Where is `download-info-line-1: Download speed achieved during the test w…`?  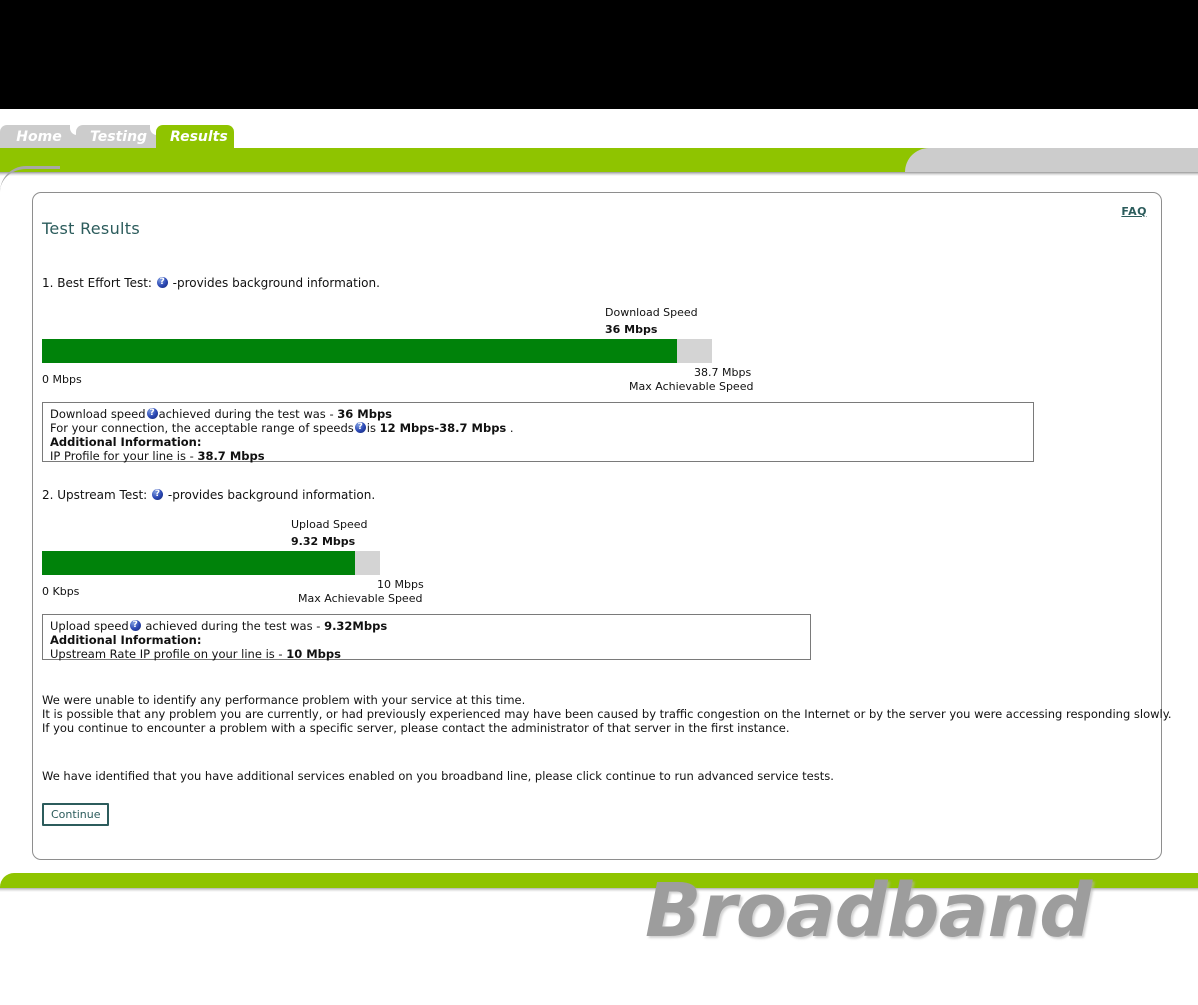 download-info-line-1: Download speed achieved during the test w… is located at coordinates (538, 414).